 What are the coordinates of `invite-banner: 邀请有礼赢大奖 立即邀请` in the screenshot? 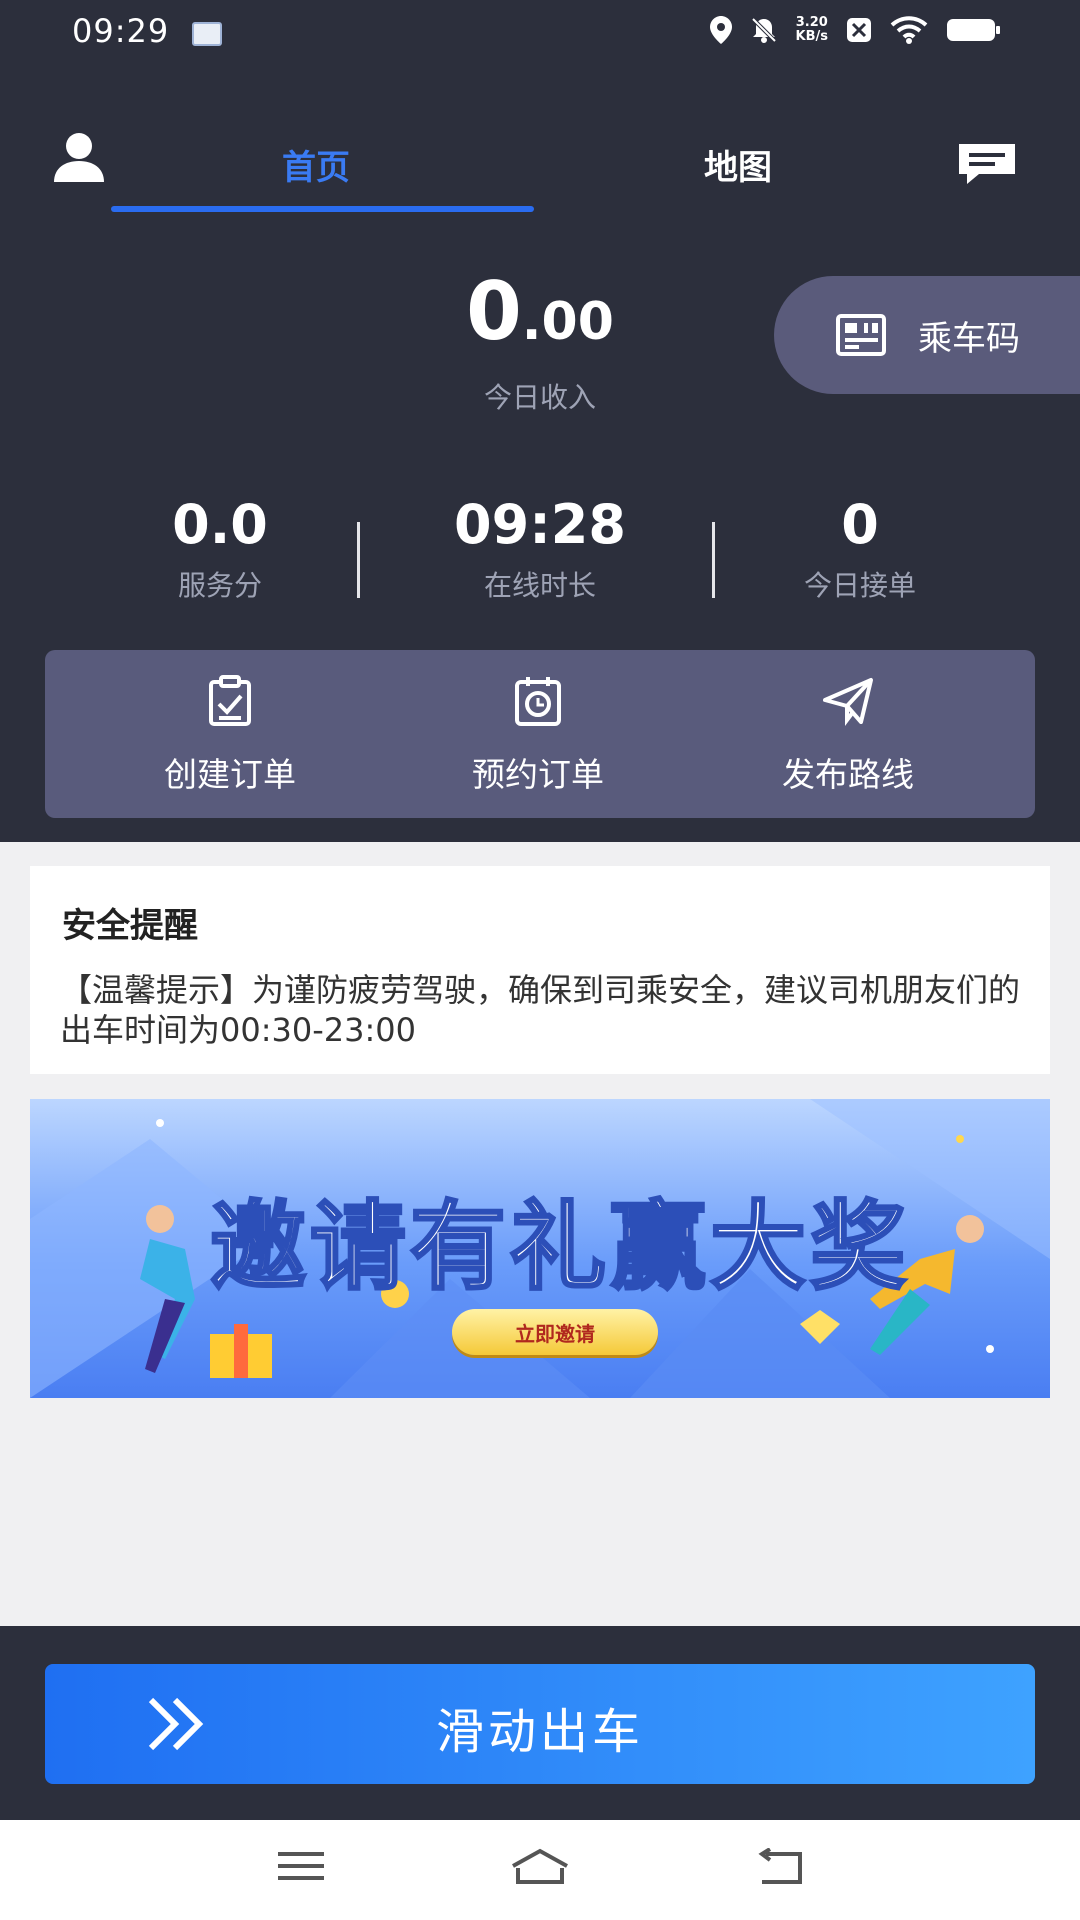 It's located at (540, 1248).